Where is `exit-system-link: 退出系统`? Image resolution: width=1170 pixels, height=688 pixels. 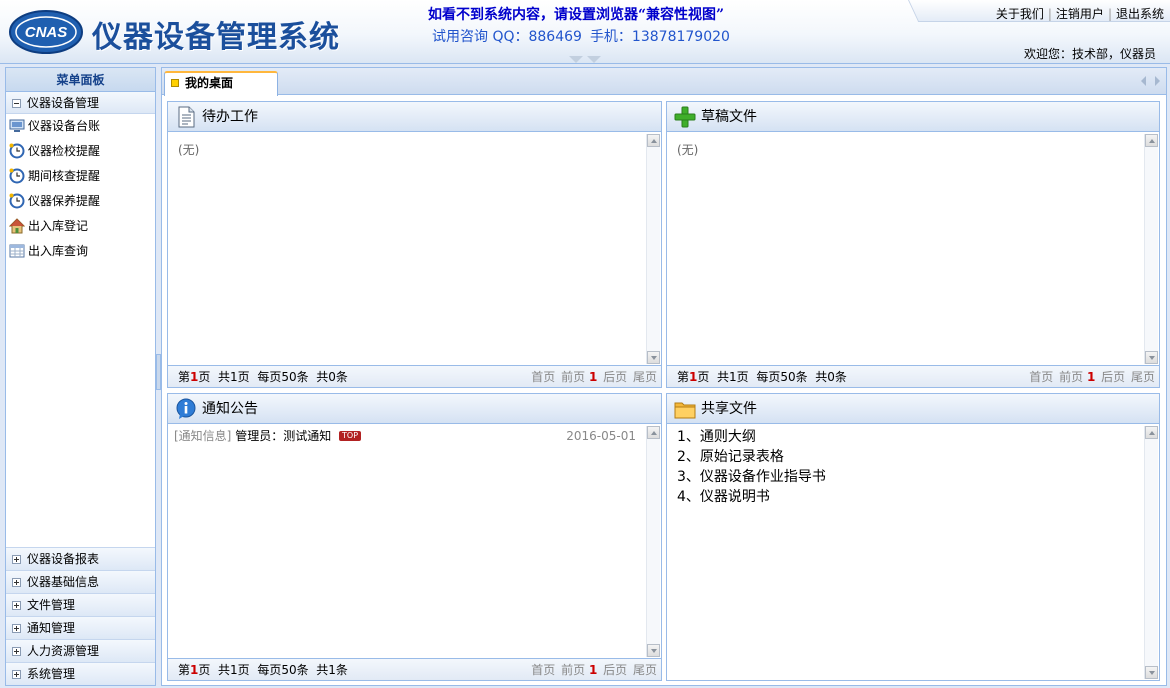 exit-system-link: 退出系统 is located at coordinates (1140, 14).